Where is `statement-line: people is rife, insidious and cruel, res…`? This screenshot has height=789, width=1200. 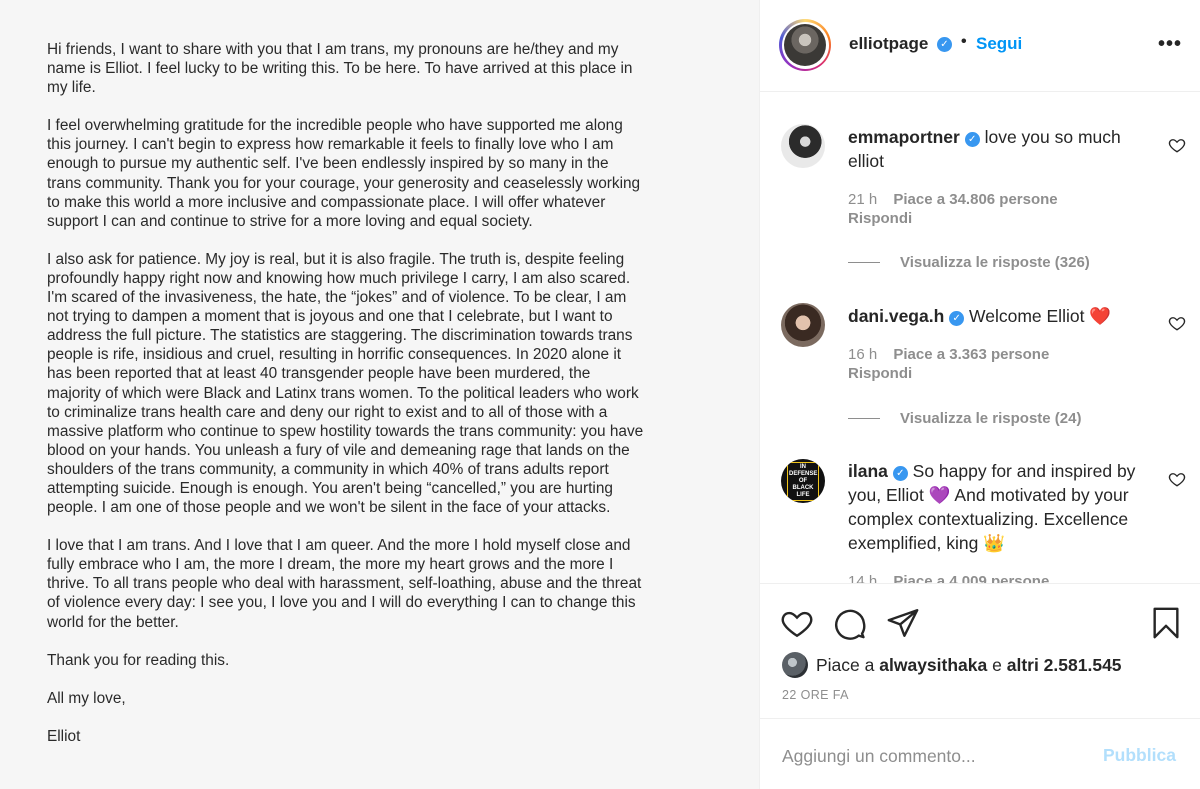
statement-line: people is rife, insidious and cruel, res… is located at coordinates (334, 355).